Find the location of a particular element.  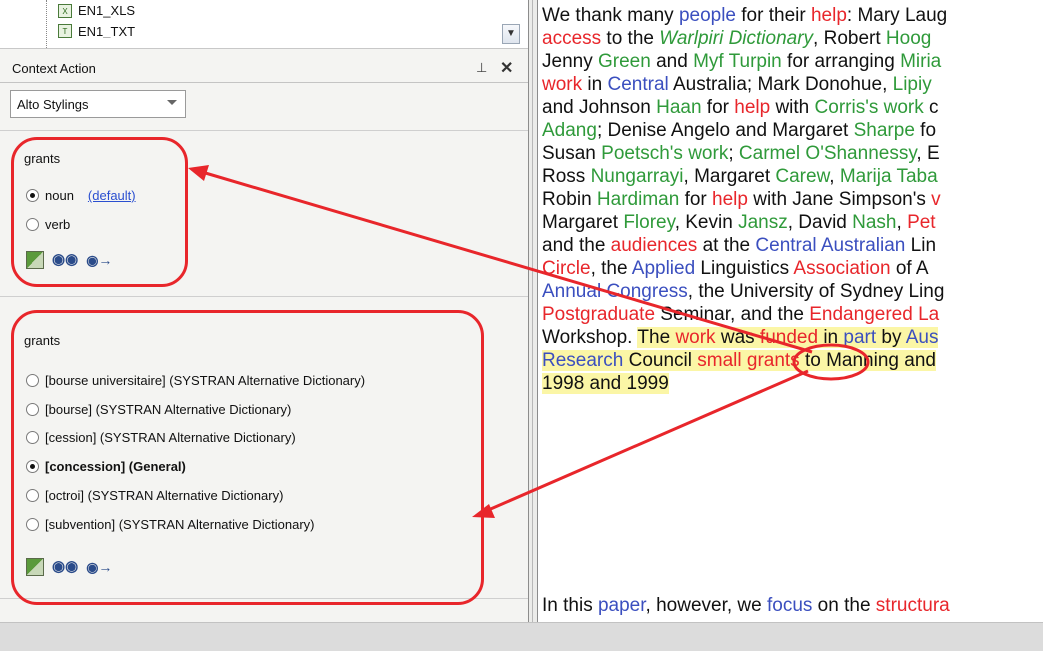

doc-text: , David is located at coordinates (820, 222).